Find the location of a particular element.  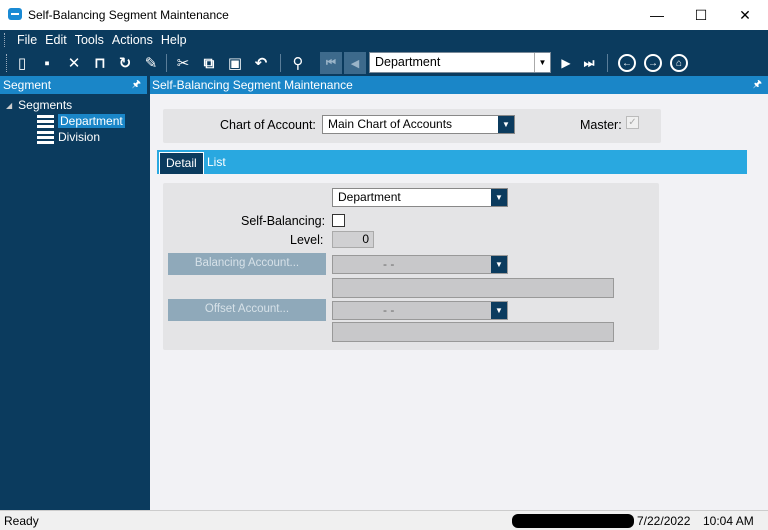

level-label: Level: is located at coordinates (307, 240).